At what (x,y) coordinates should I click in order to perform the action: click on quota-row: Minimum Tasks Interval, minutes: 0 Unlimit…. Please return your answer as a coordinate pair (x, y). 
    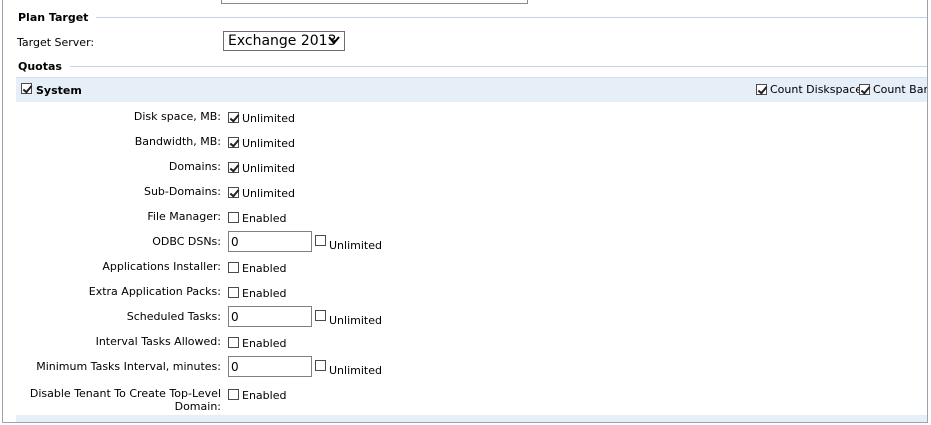
    Looking at the image, I should click on (465, 365).